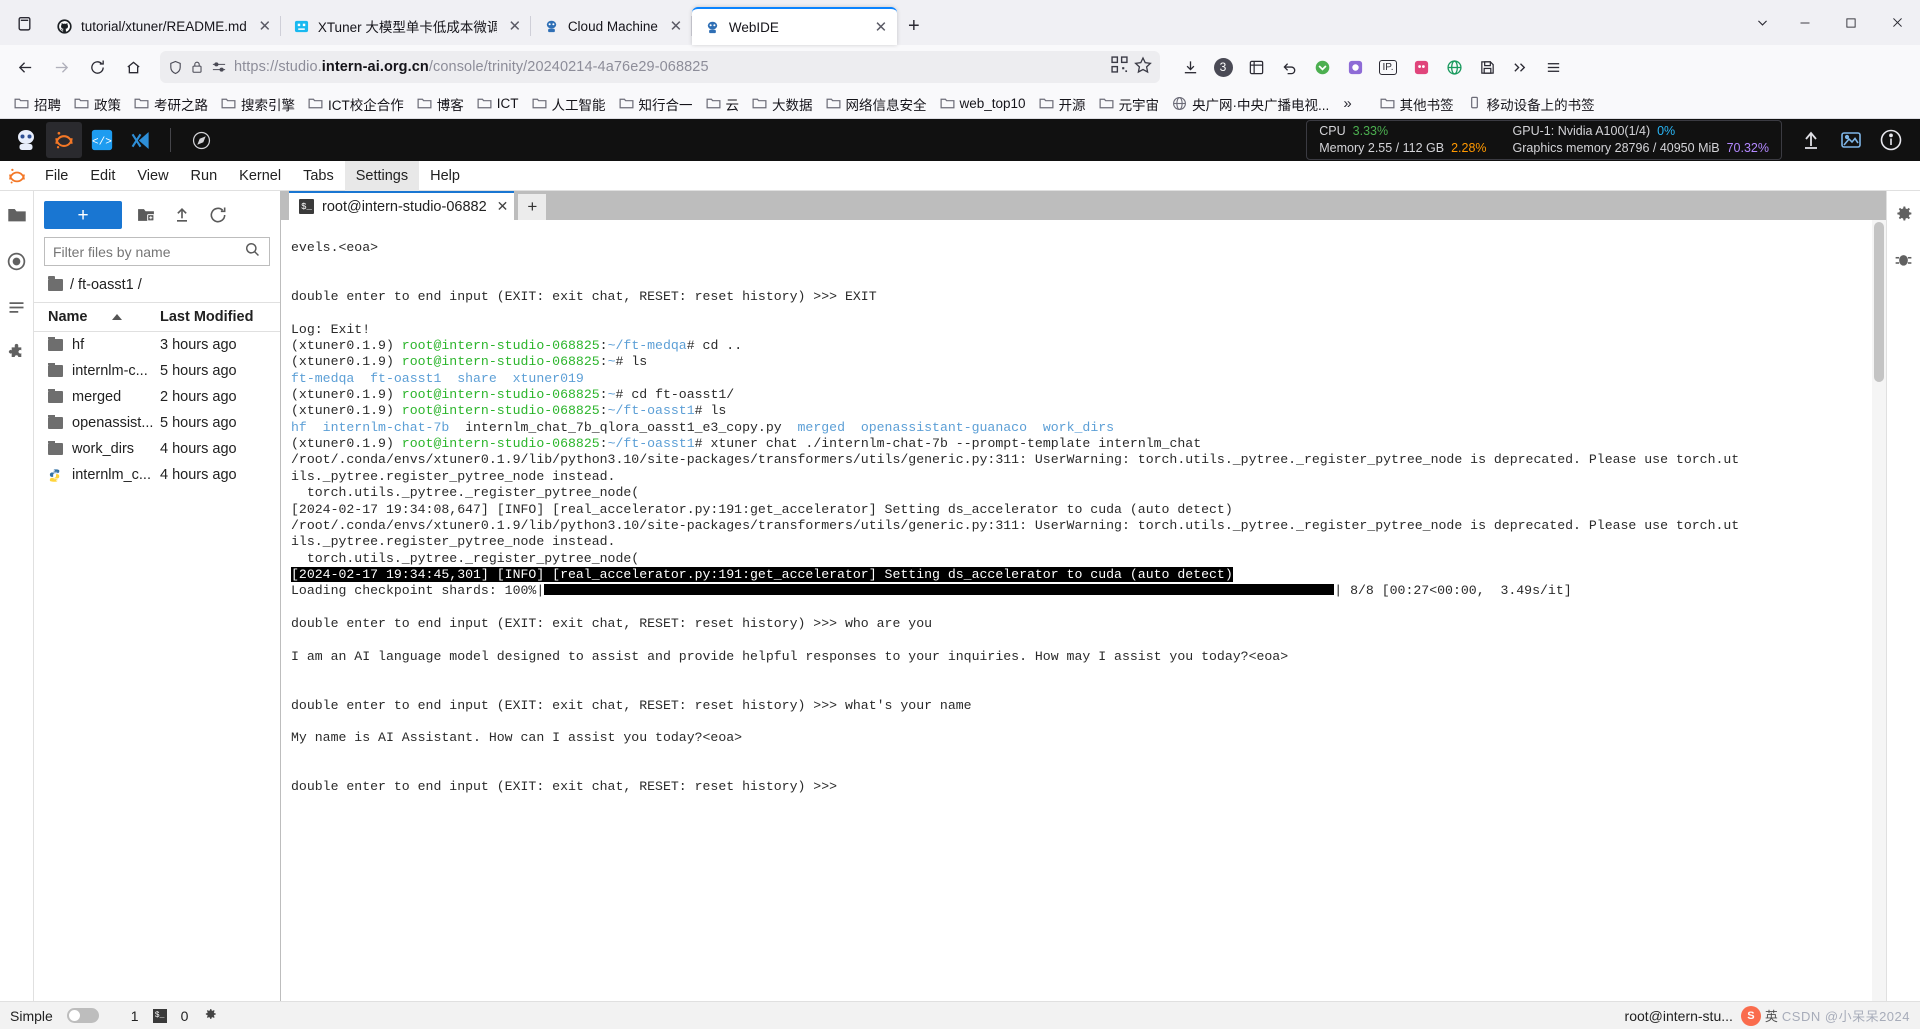  I want to click on menu-view: View, so click(152, 176).